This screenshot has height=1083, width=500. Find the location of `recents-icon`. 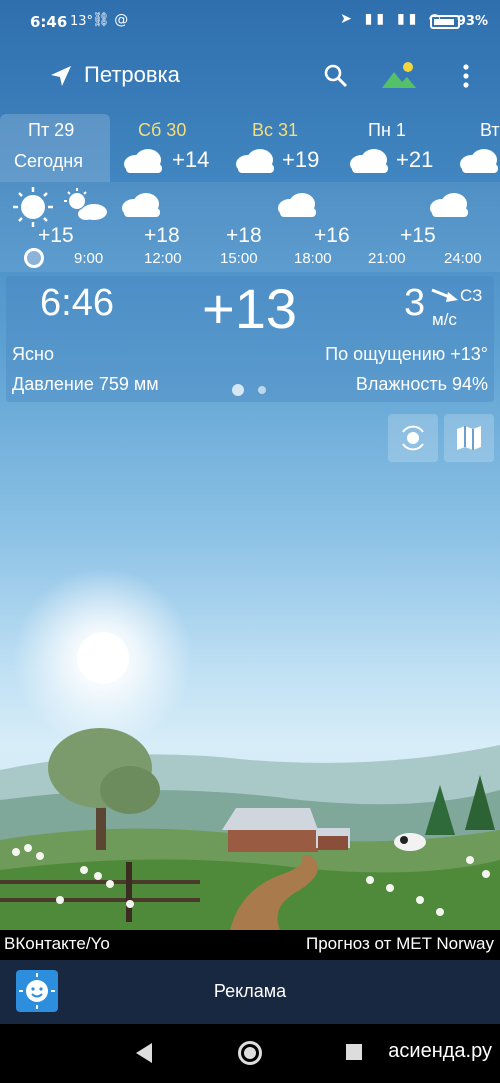

recents-icon is located at coordinates (354, 1052).